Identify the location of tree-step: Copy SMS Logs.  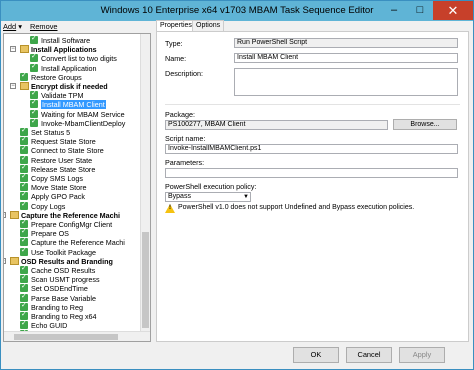
(72, 177).